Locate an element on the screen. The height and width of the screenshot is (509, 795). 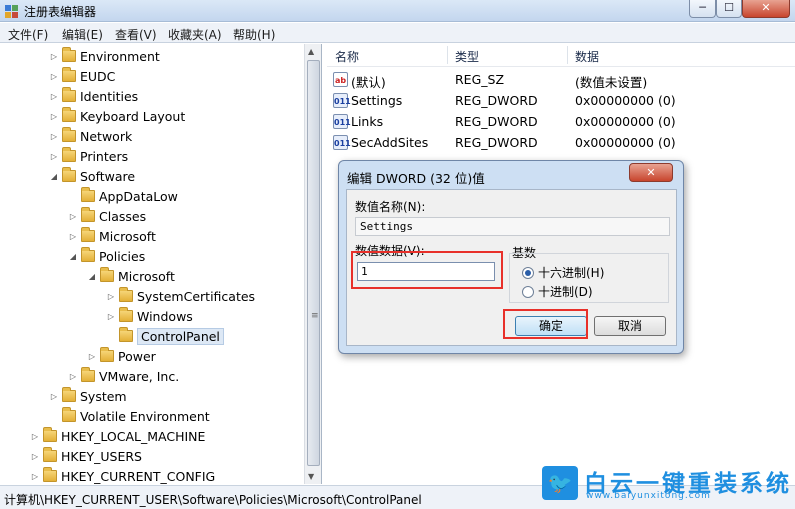
column-header-name: 名称 is located at coordinates (347, 56).